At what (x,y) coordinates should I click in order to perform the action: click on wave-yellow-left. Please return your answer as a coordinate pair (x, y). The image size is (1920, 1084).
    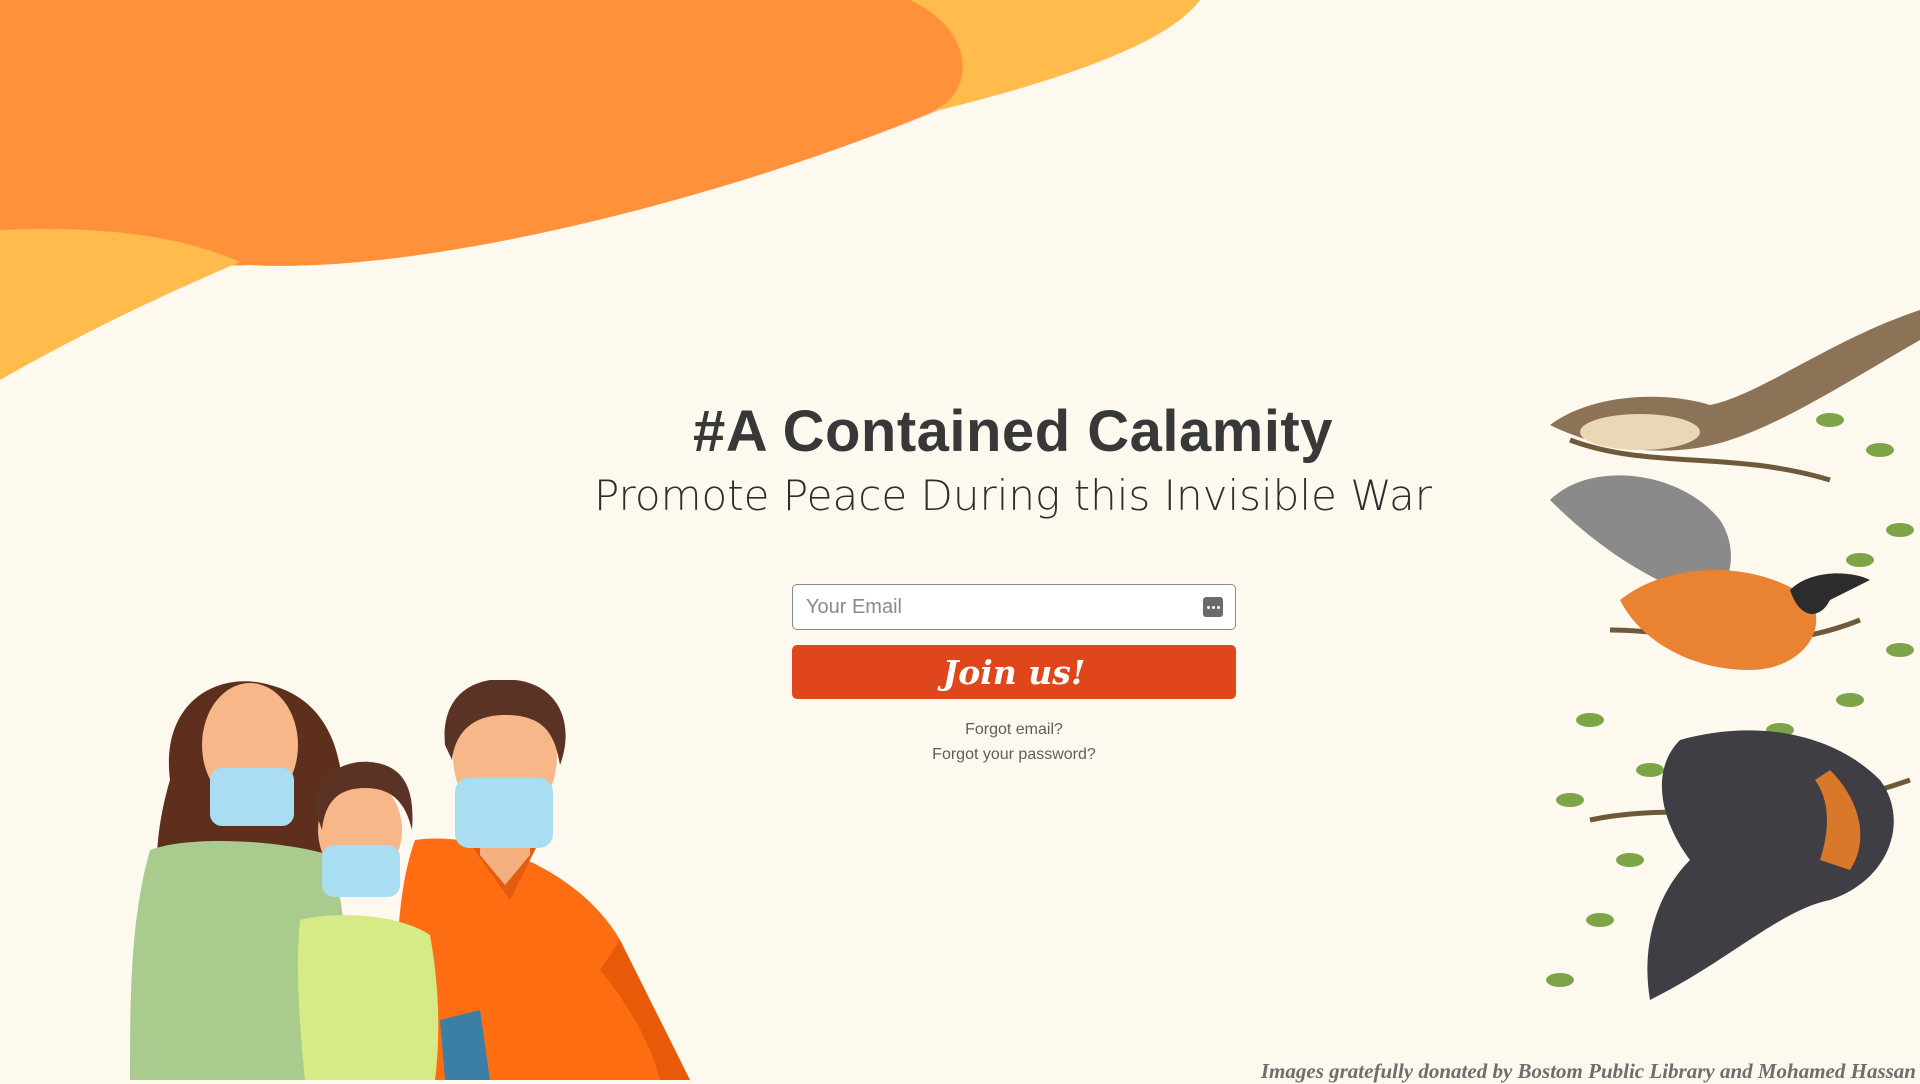
    Looking at the image, I should click on (120, 304).